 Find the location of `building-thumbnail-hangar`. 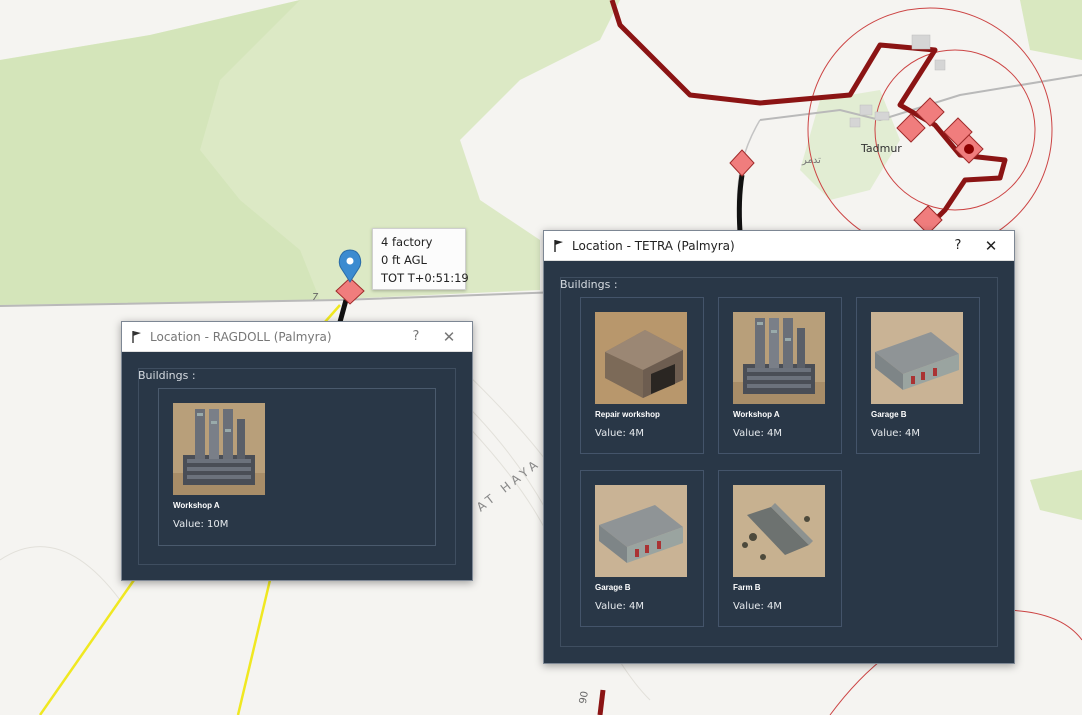

building-thumbnail-hangar is located at coordinates (641, 358).